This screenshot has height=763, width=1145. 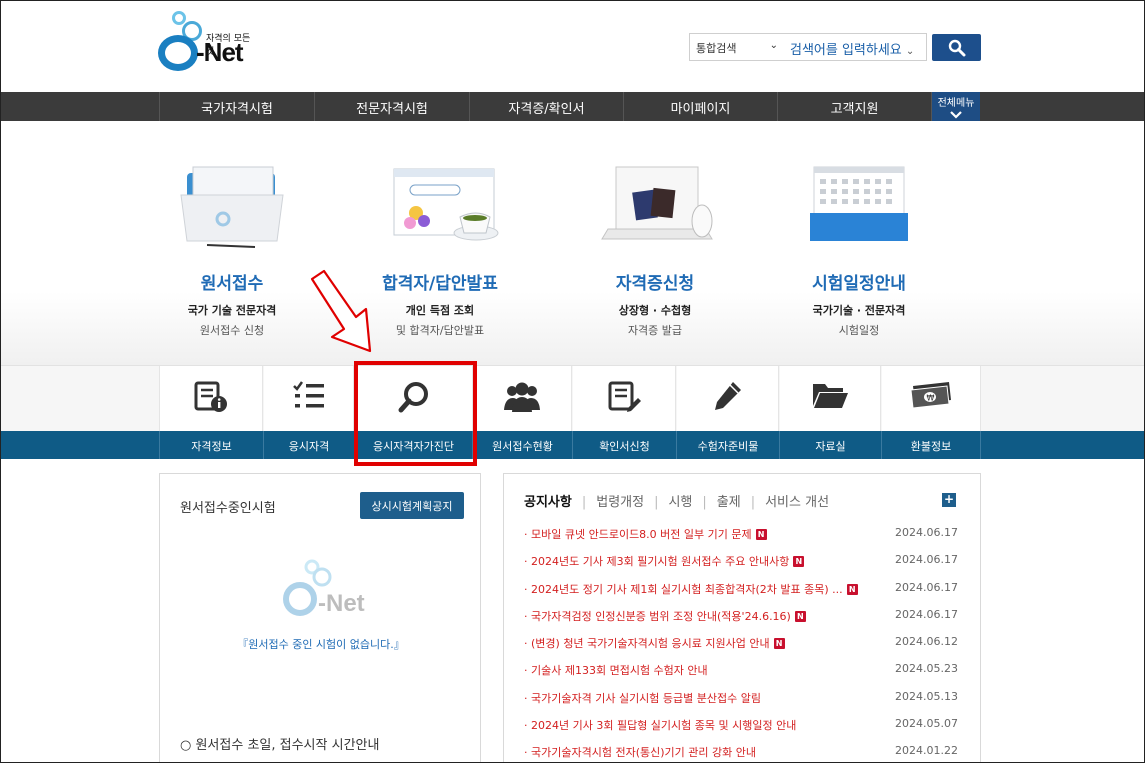 What do you see at coordinates (655, 249) in the screenshot?
I see `card-certificate: 자격증신청 상장형 · 수첩형 자격증 발급` at bounding box center [655, 249].